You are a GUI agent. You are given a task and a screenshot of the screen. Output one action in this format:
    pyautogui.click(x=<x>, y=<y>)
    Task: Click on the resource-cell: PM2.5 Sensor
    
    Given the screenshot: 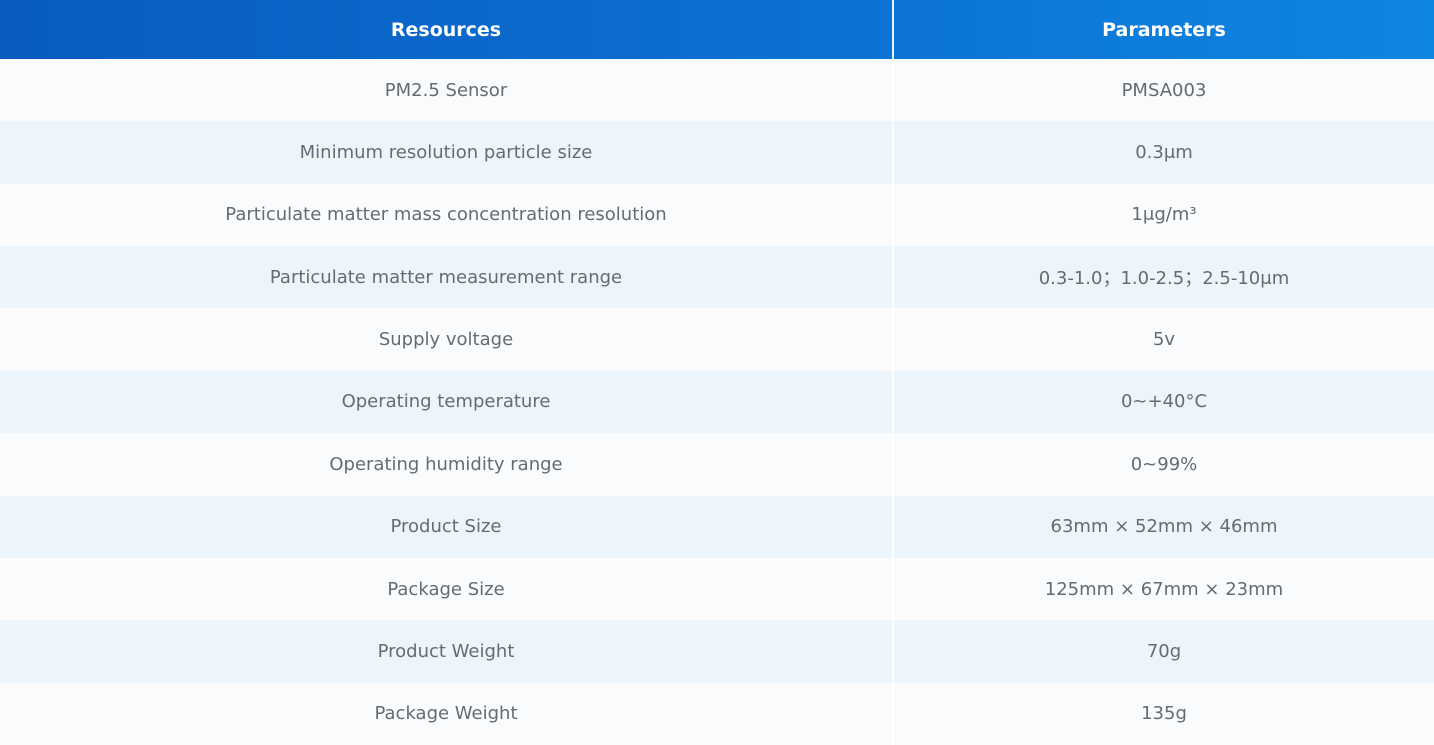 What is the action you would take?
    pyautogui.click(x=447, y=90)
    